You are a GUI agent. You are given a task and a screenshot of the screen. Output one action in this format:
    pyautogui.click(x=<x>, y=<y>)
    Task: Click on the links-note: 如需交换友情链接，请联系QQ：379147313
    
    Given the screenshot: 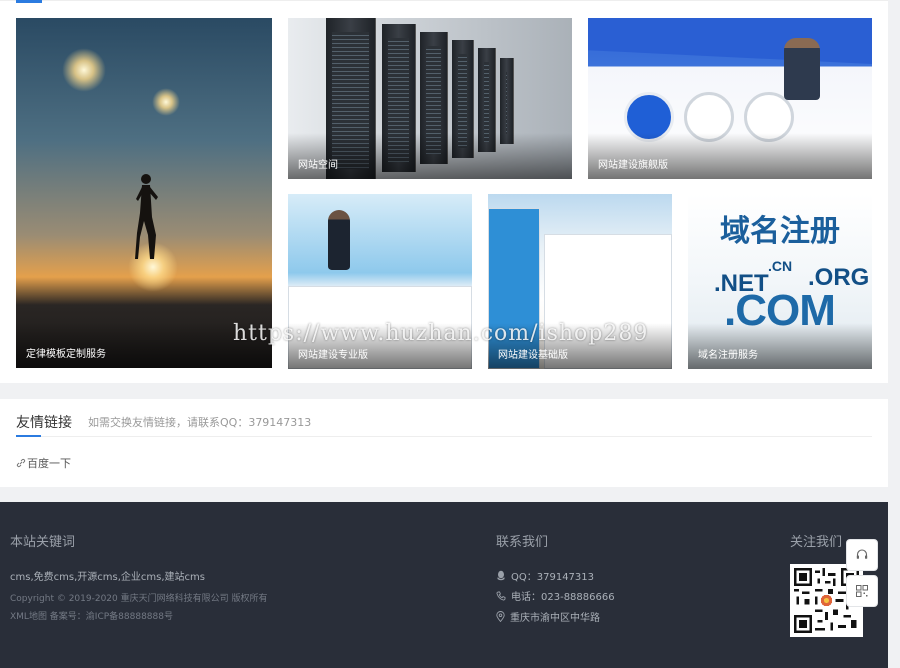 What is the action you would take?
    pyautogui.click(x=200, y=422)
    